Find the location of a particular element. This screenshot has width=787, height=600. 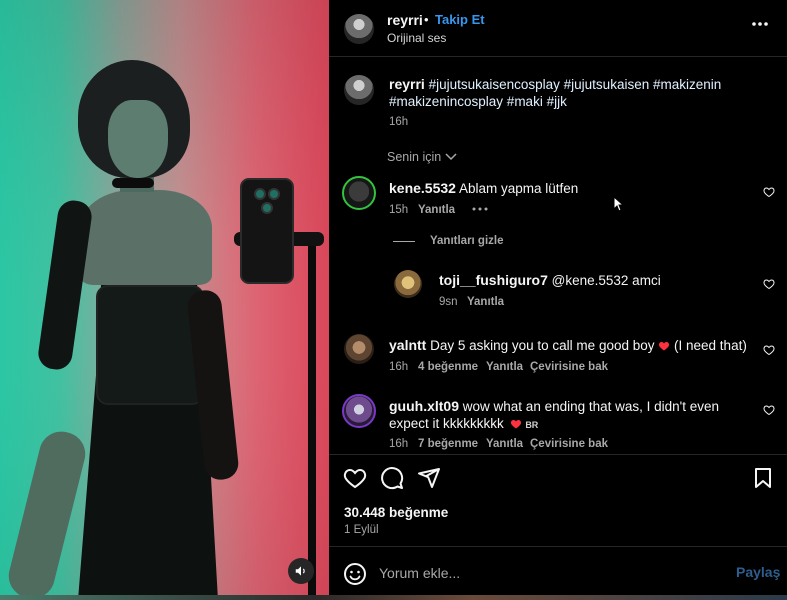

emoji-icon is located at coordinates (355, 574).